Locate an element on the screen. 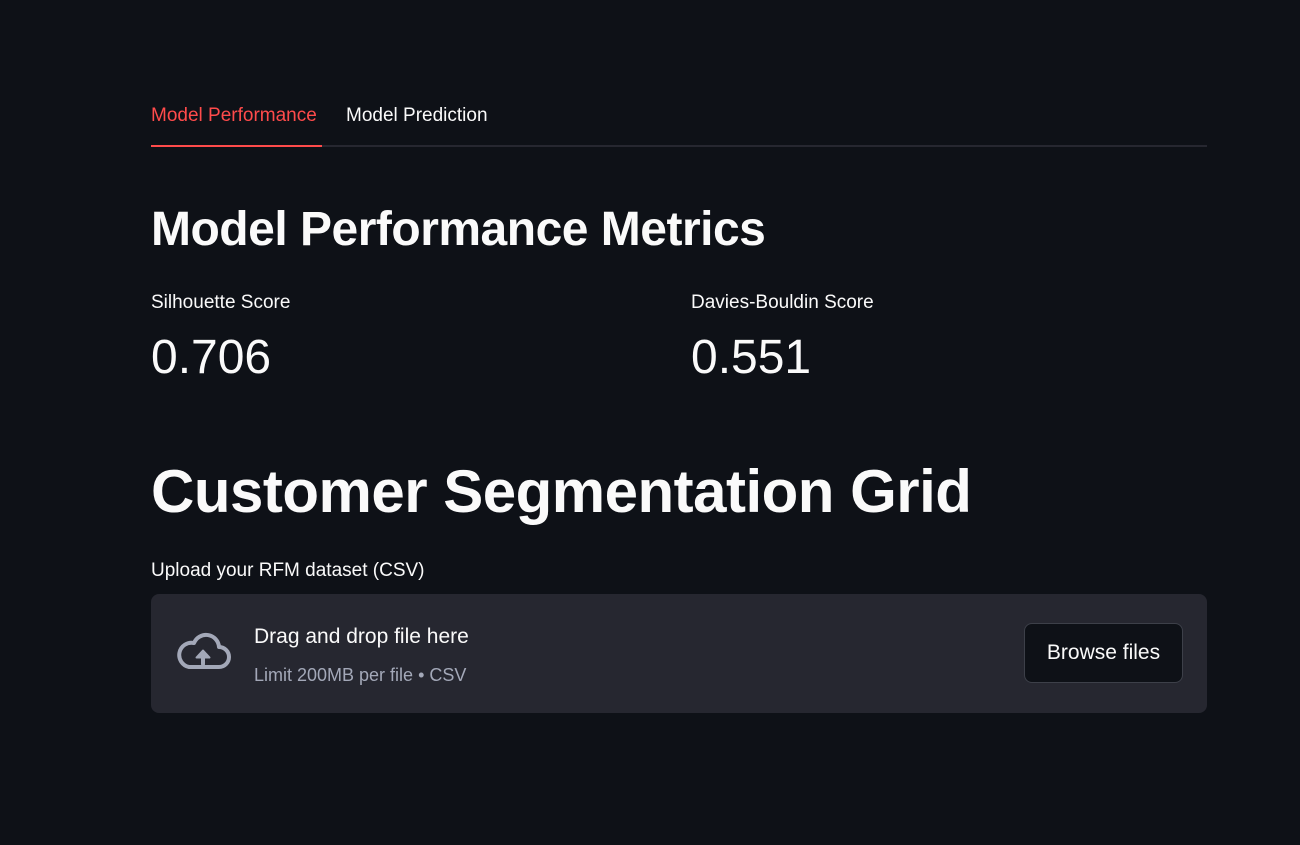  metric-label: Silhouette Score is located at coordinates (221, 302).